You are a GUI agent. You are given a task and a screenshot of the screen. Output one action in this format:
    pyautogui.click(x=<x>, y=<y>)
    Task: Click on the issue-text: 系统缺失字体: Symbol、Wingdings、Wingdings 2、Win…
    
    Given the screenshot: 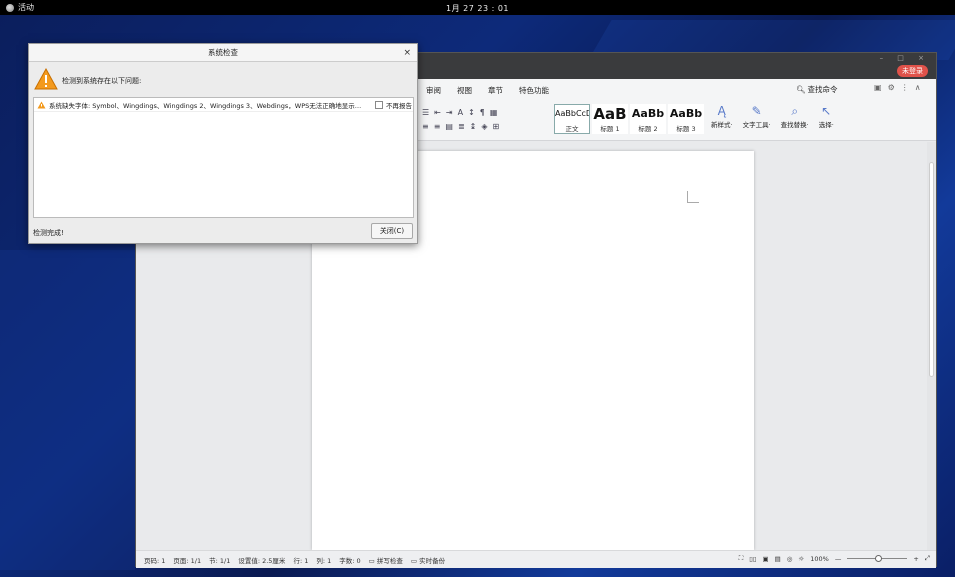 What is the action you would take?
    pyautogui.click(x=205, y=105)
    